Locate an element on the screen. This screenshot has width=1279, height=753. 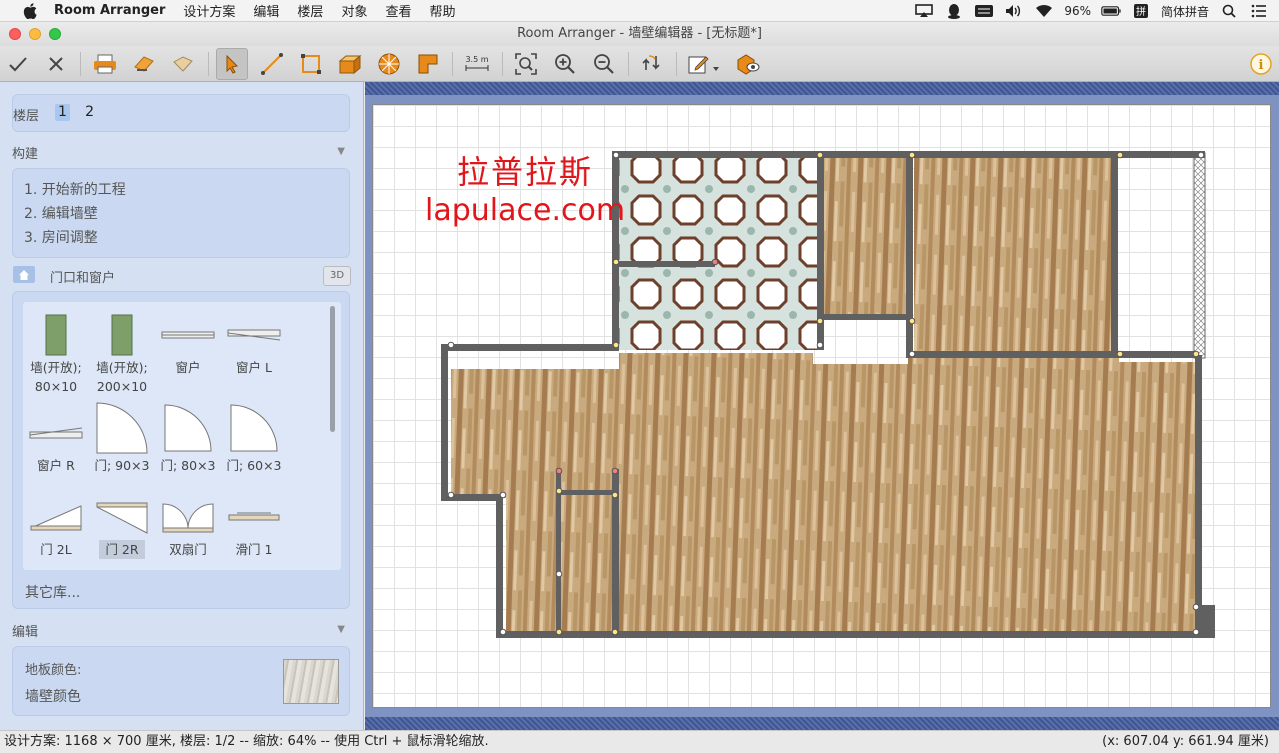
edit-panel: 地板颜色: 墙壁颜色 is located at coordinates (181, 681).